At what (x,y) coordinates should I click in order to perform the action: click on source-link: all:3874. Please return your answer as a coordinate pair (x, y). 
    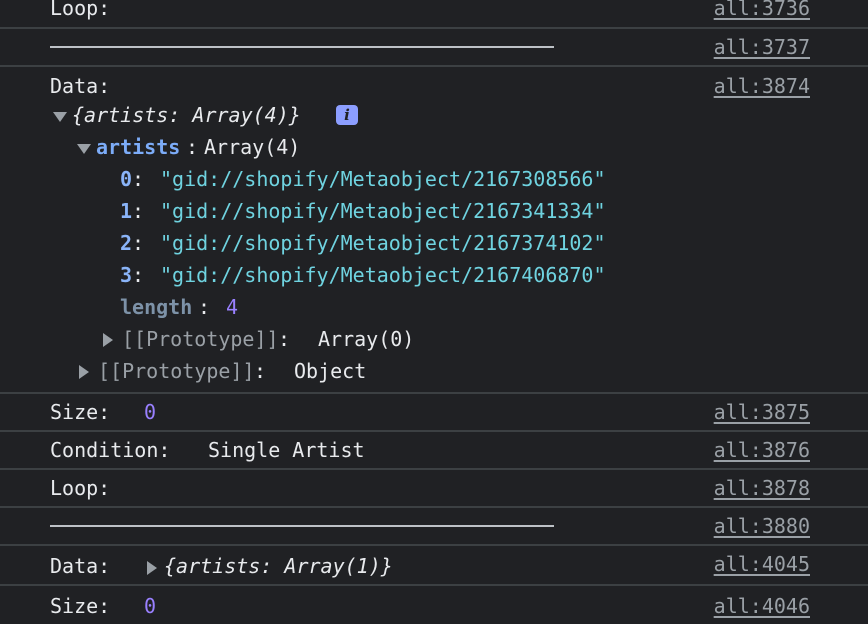
    Looking at the image, I should click on (762, 86).